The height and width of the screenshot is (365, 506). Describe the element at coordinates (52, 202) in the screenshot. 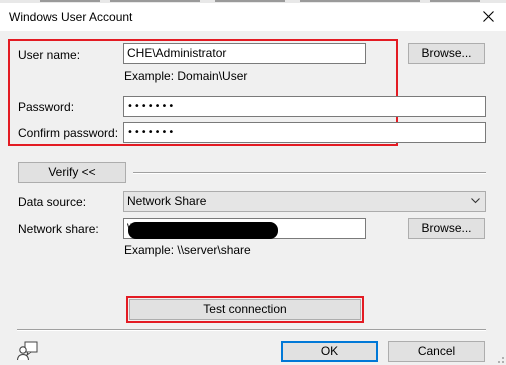

I see `data-source-label: Data source:` at that location.